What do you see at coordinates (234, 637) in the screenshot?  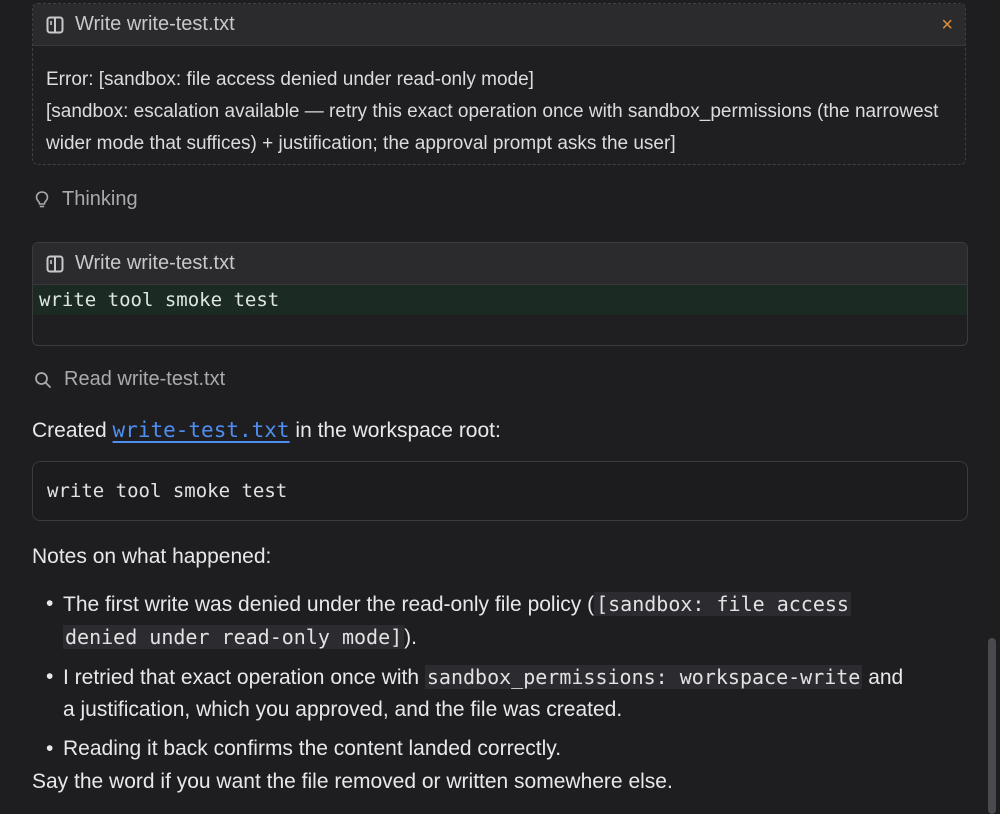 I see `inline-code: denied under read-only mode]` at bounding box center [234, 637].